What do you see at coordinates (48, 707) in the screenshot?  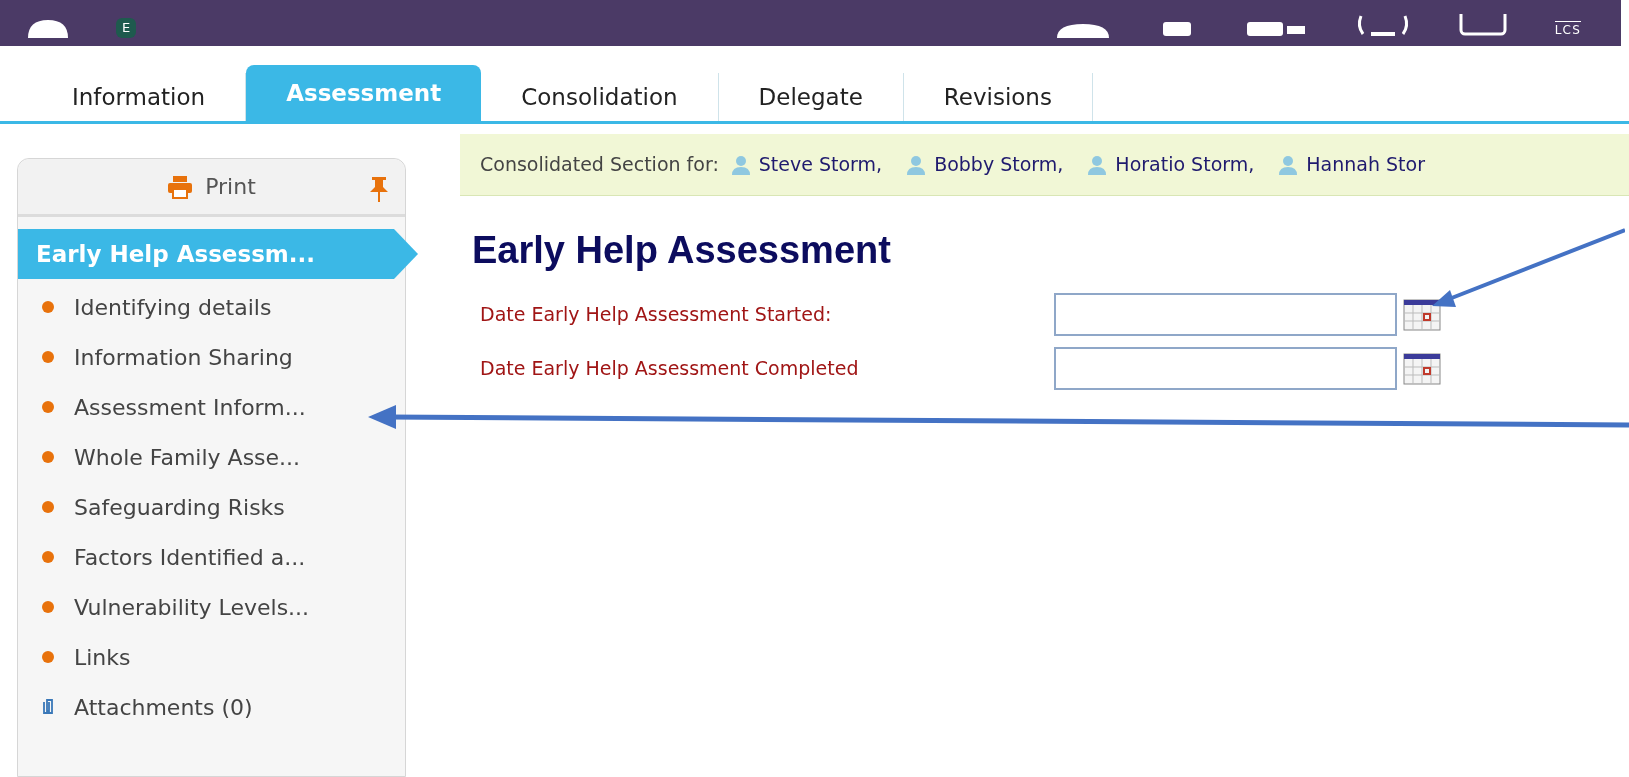 I see `paperclip-icon` at bounding box center [48, 707].